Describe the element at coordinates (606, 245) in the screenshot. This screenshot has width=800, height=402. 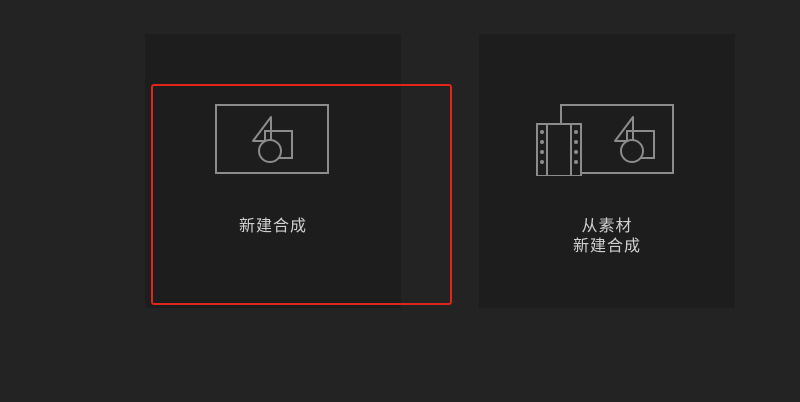
I see `from-footage-label-line2: 新建合成` at that location.